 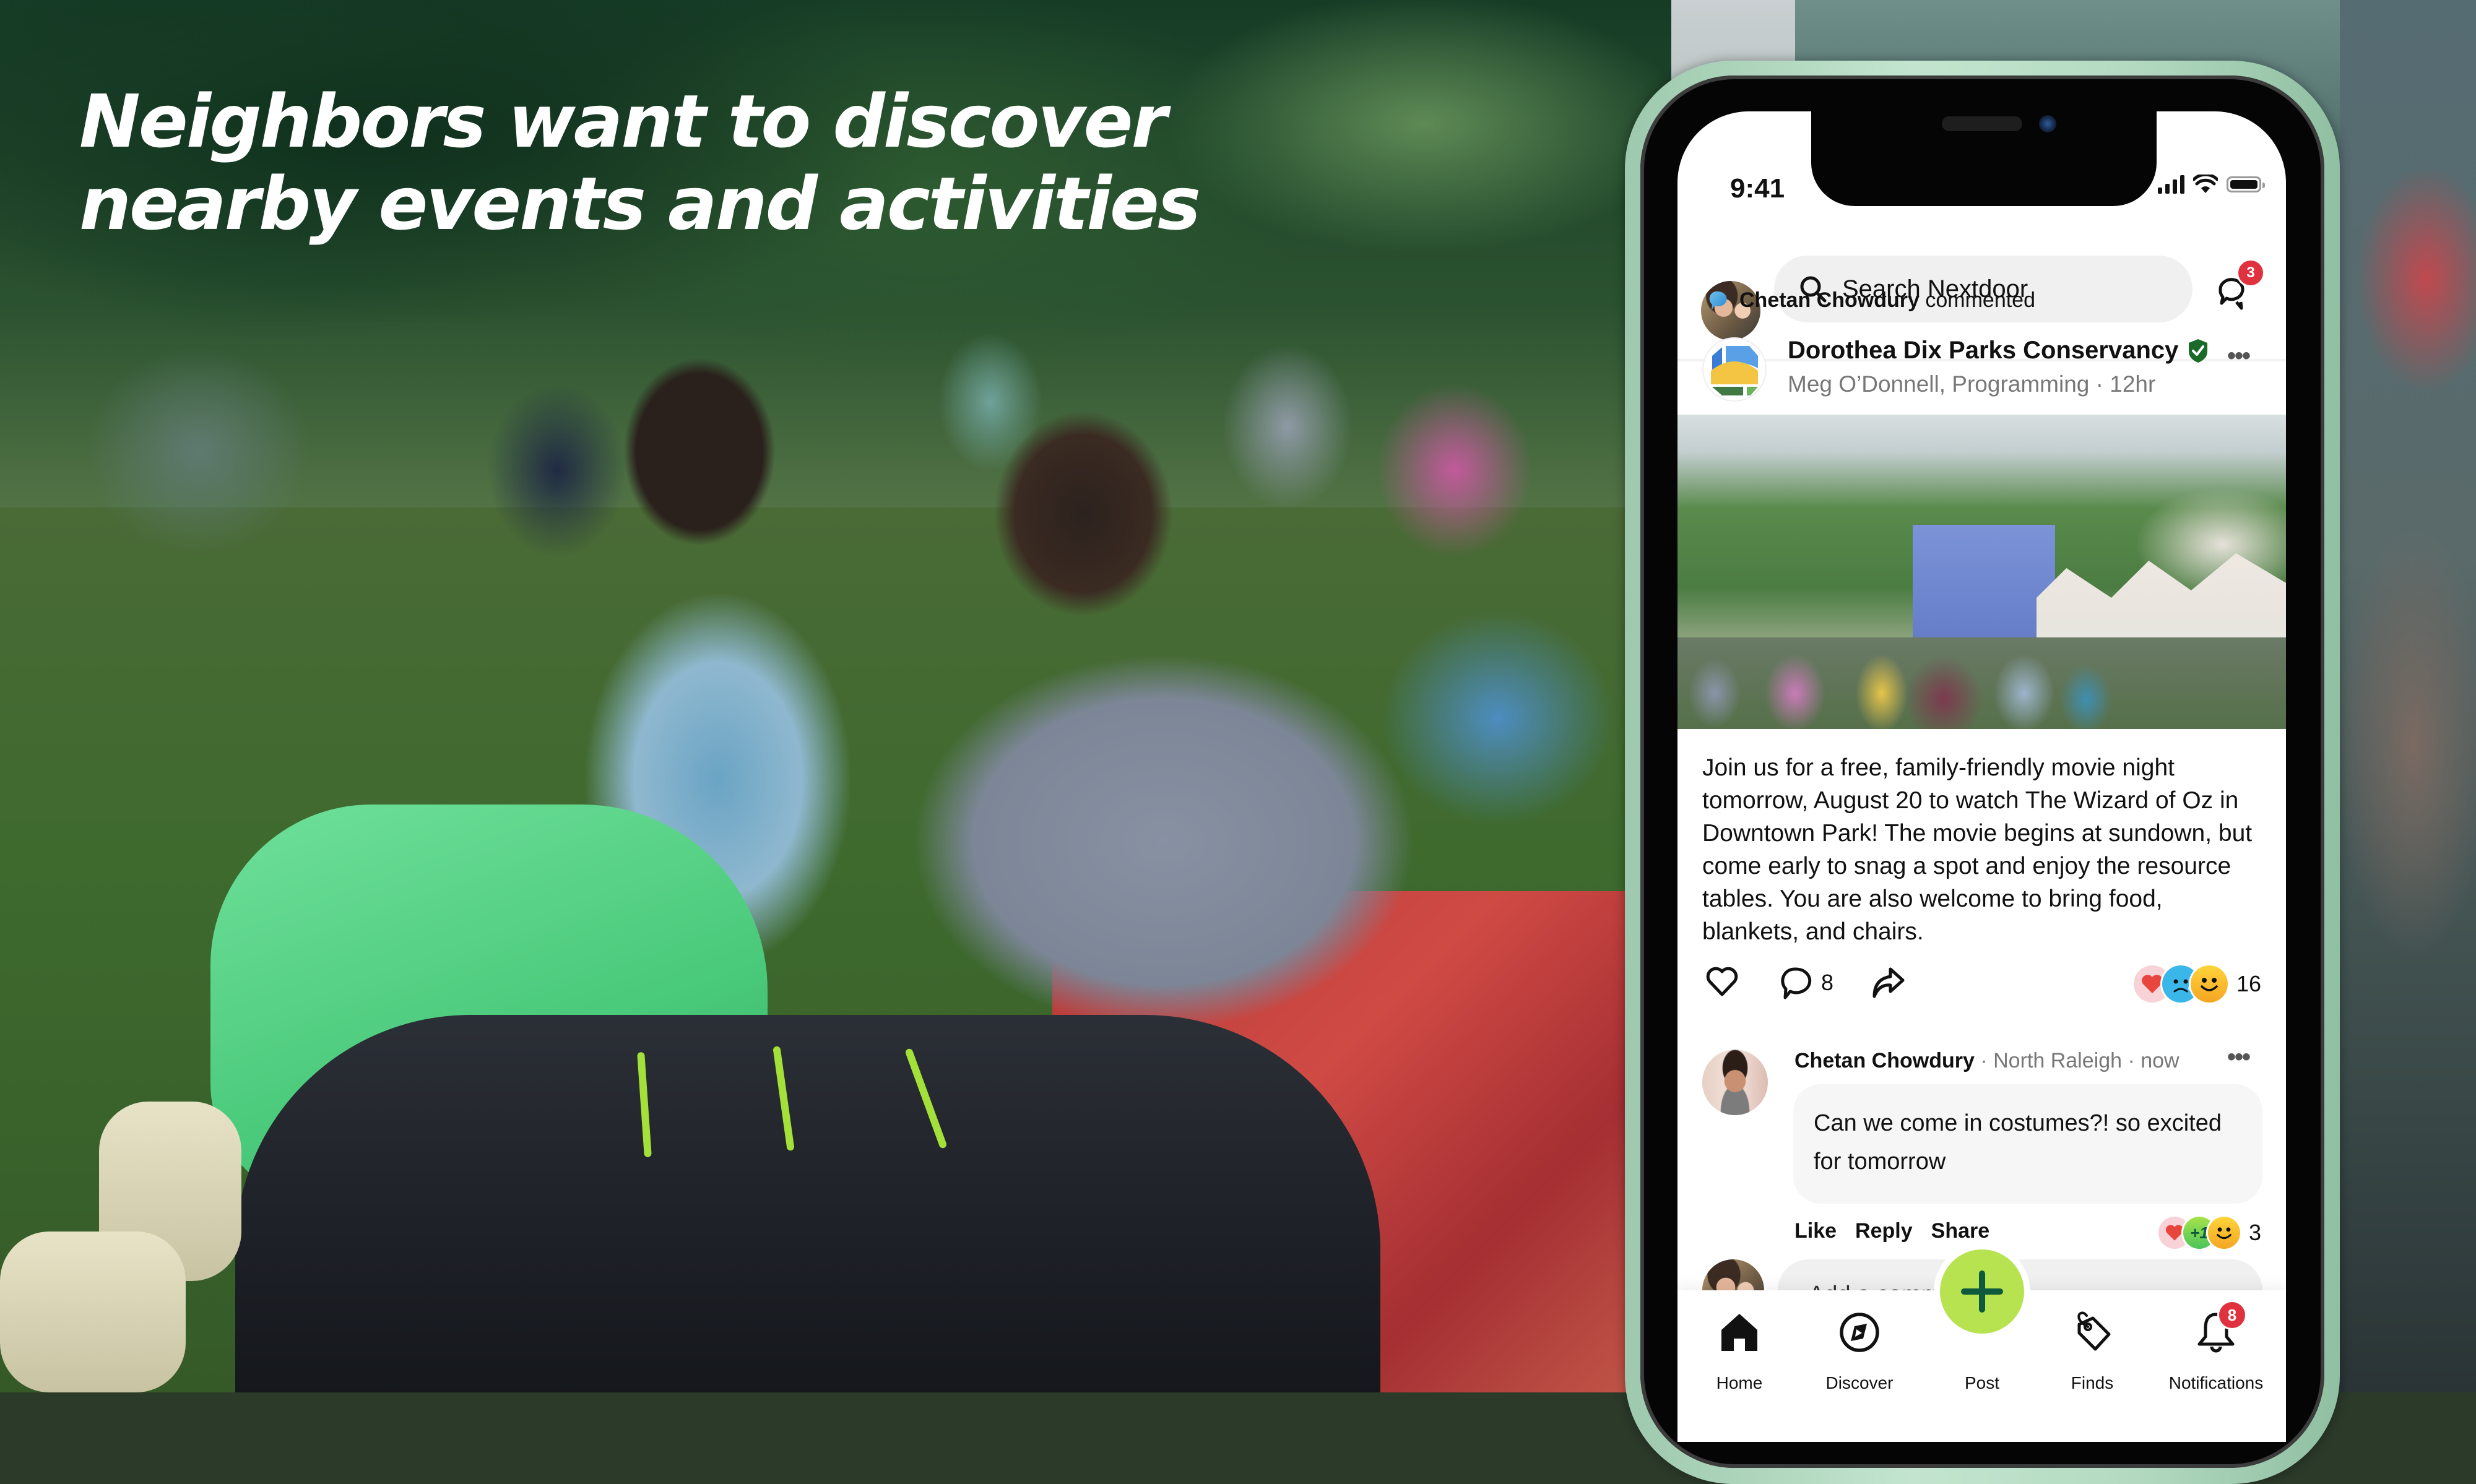 I want to click on compass-icon, so click(x=1859, y=1332).